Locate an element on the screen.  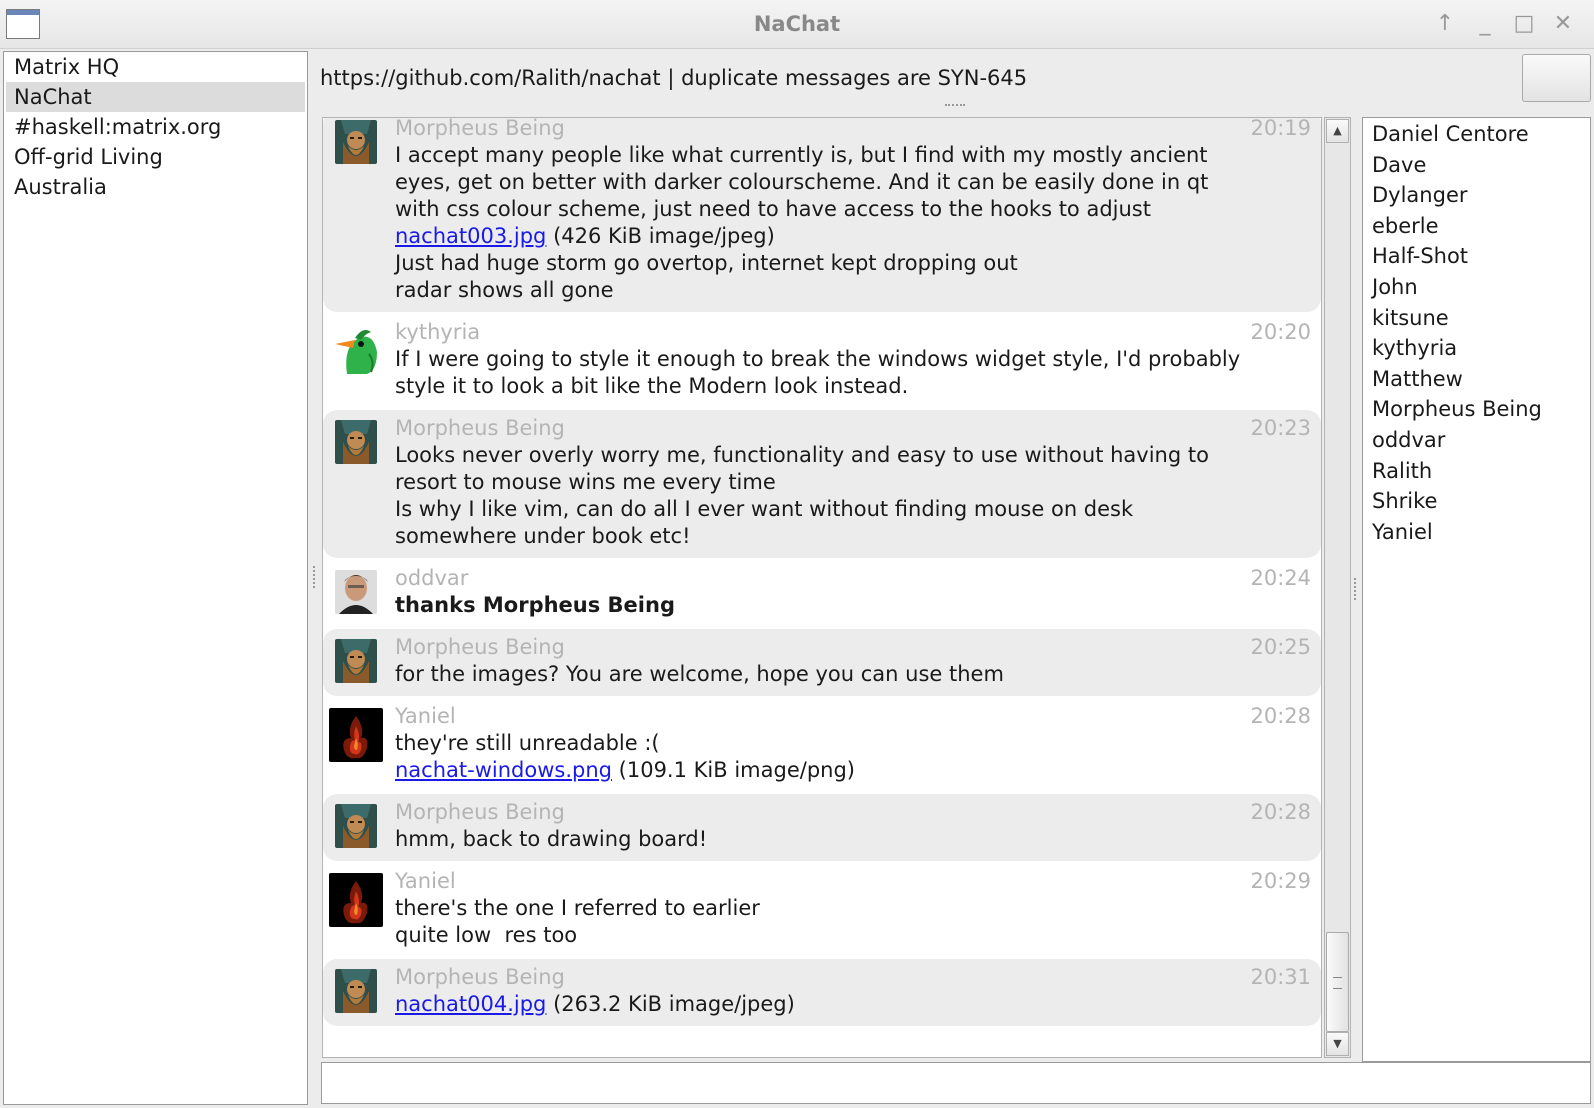
title-bar: NaChat ↑ _ □ ✕ is located at coordinates (797, 24).